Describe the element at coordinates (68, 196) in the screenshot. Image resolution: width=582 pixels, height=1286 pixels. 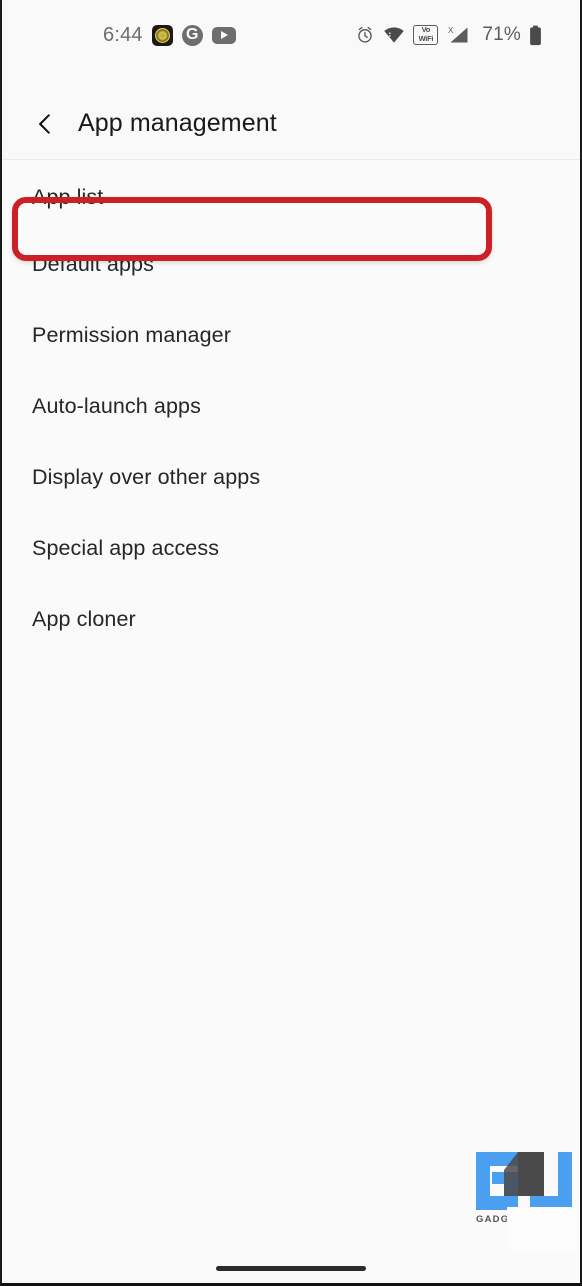
I see `list-item-label: App list` at that location.